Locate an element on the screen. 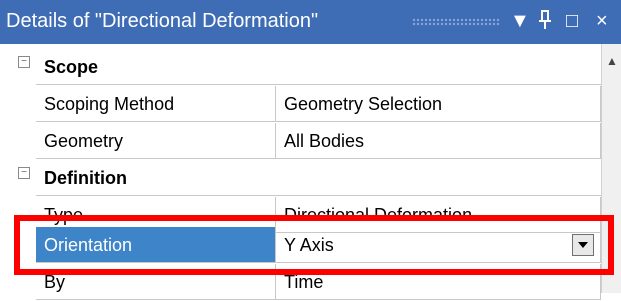  pin-icon is located at coordinates (545, 23).